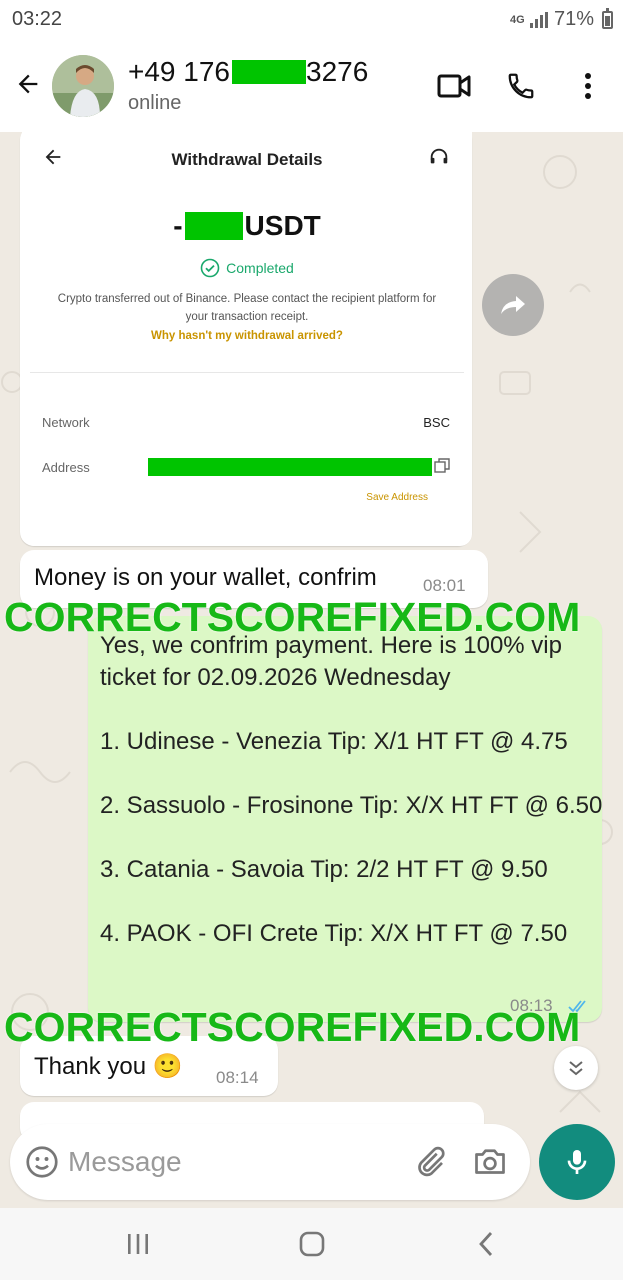 The image size is (623, 1280). Describe the element at coordinates (237, 1077) in the screenshot. I see `message-time: 08:14` at that location.